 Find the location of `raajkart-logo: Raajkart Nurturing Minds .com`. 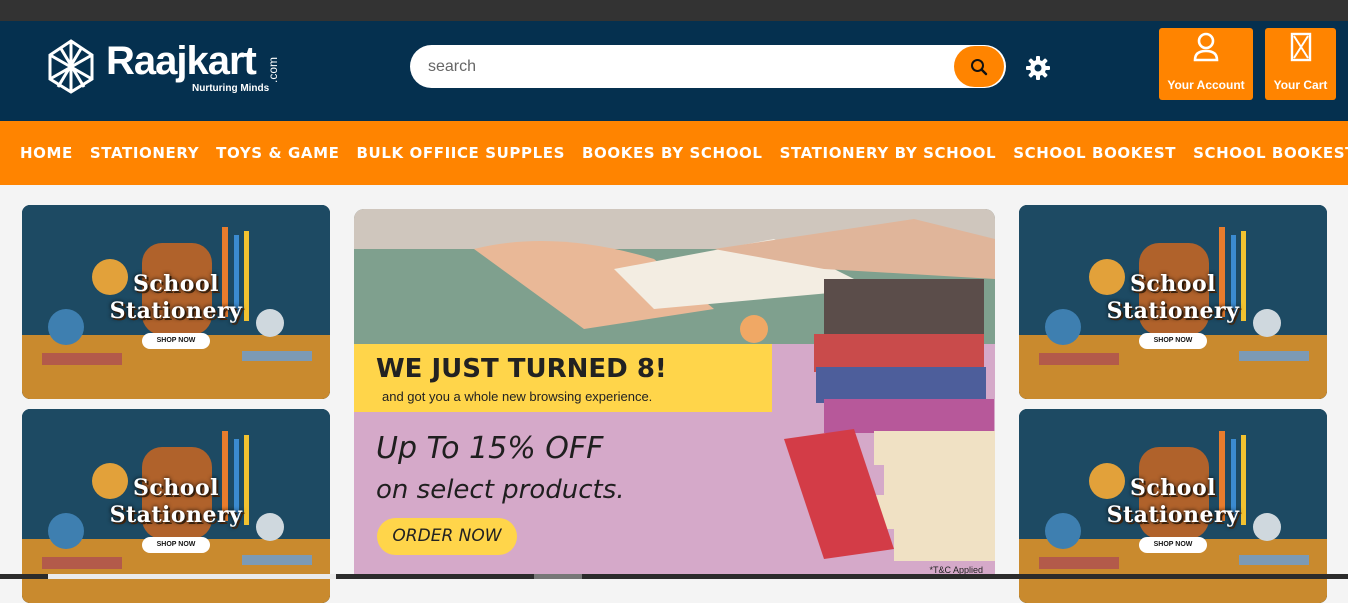

raajkart-logo: Raajkart Nurturing Minds .com is located at coordinates (165, 67).